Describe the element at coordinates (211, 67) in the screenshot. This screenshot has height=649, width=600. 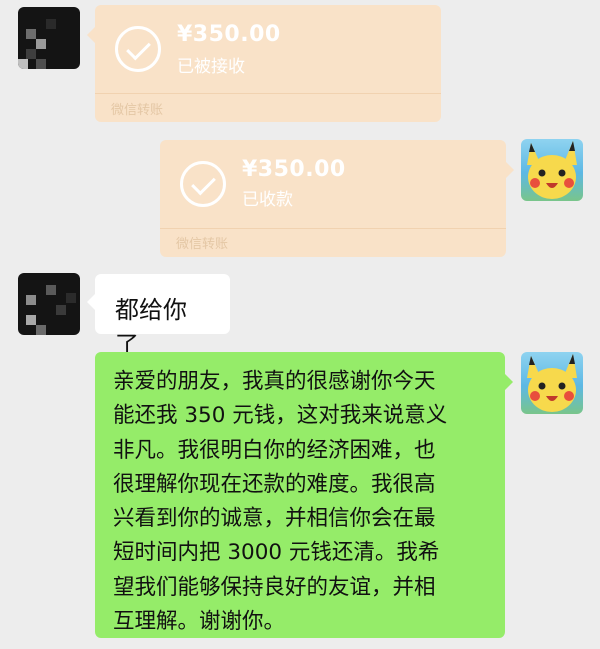
I see `transfer-status: 已被接收` at that location.